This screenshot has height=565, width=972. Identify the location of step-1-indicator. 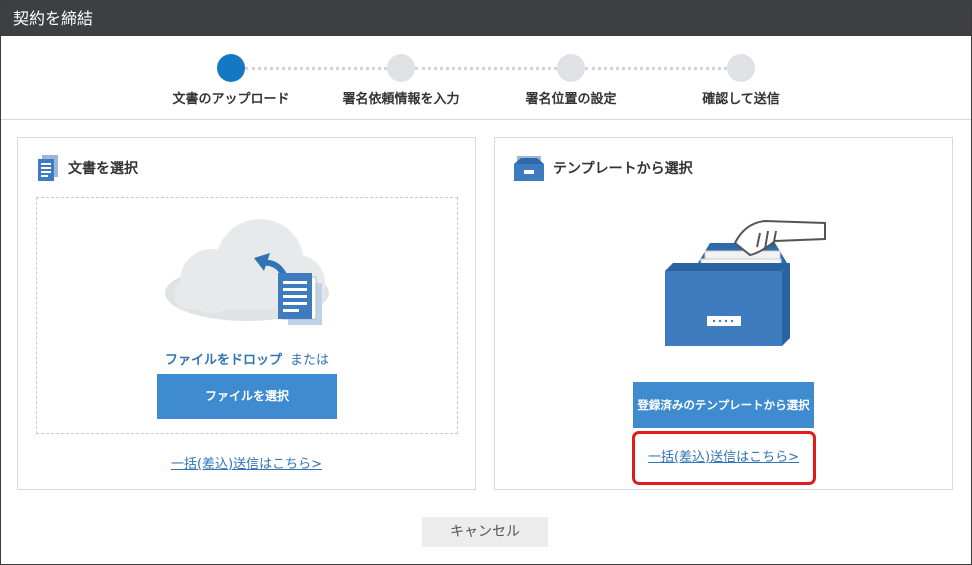
(231, 68).